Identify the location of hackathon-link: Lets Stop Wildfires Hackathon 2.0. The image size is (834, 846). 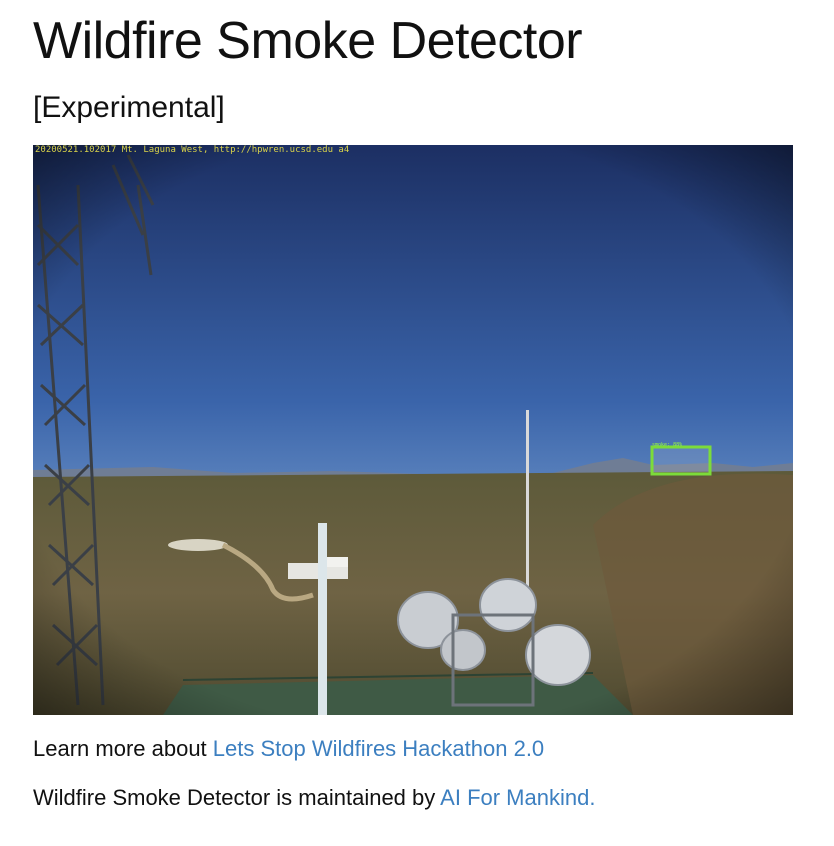
(378, 748).